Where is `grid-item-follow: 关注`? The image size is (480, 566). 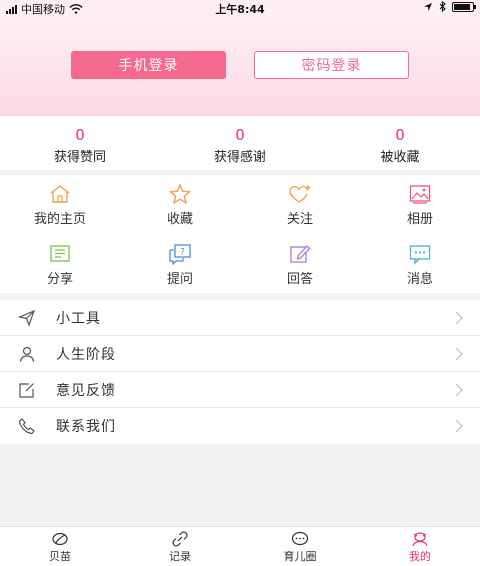
grid-item-follow: 关注 is located at coordinates (300, 205).